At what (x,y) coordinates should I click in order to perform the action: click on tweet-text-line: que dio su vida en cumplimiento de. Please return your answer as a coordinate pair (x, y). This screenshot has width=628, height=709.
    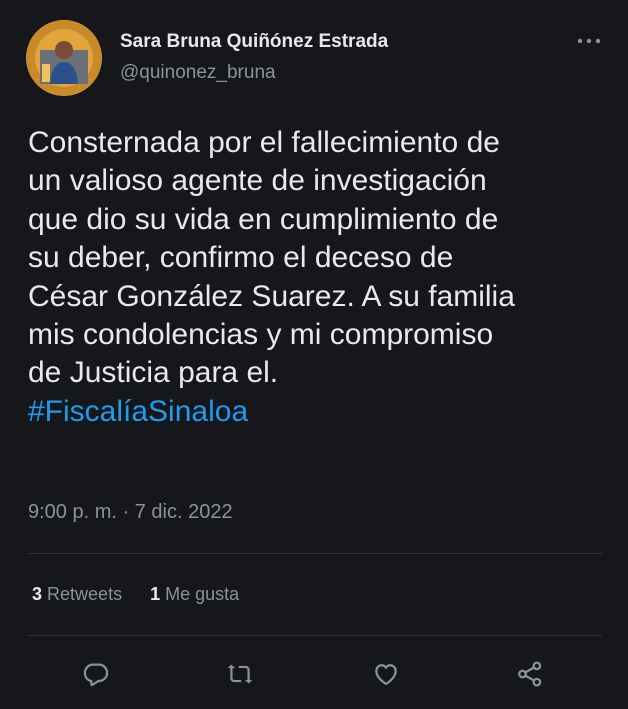
    Looking at the image, I should click on (263, 219).